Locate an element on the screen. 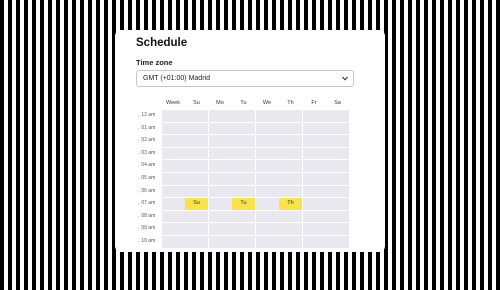 This screenshot has width=500, height=290. hour-label: › 09 am is located at coordinates (149, 229).